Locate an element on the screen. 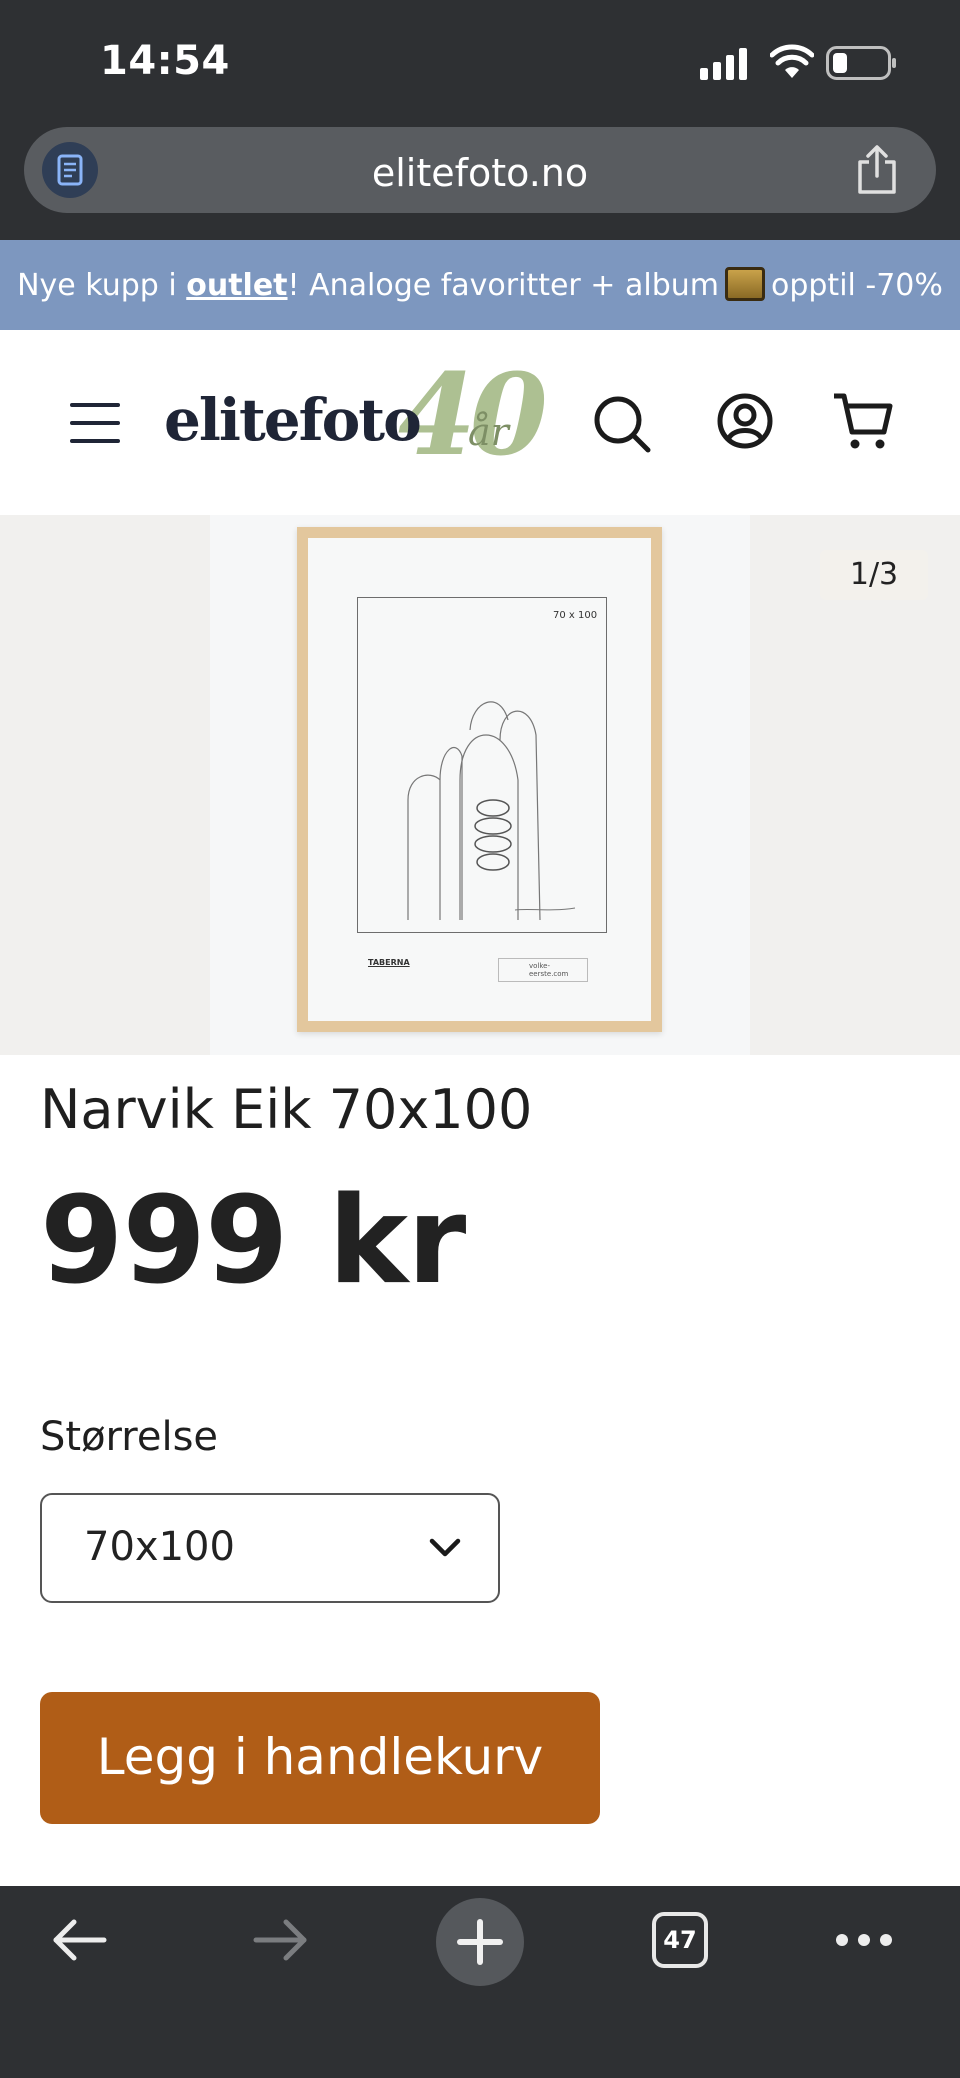 This screenshot has width=960, height=2078. account-icon is located at coordinates (745, 421).